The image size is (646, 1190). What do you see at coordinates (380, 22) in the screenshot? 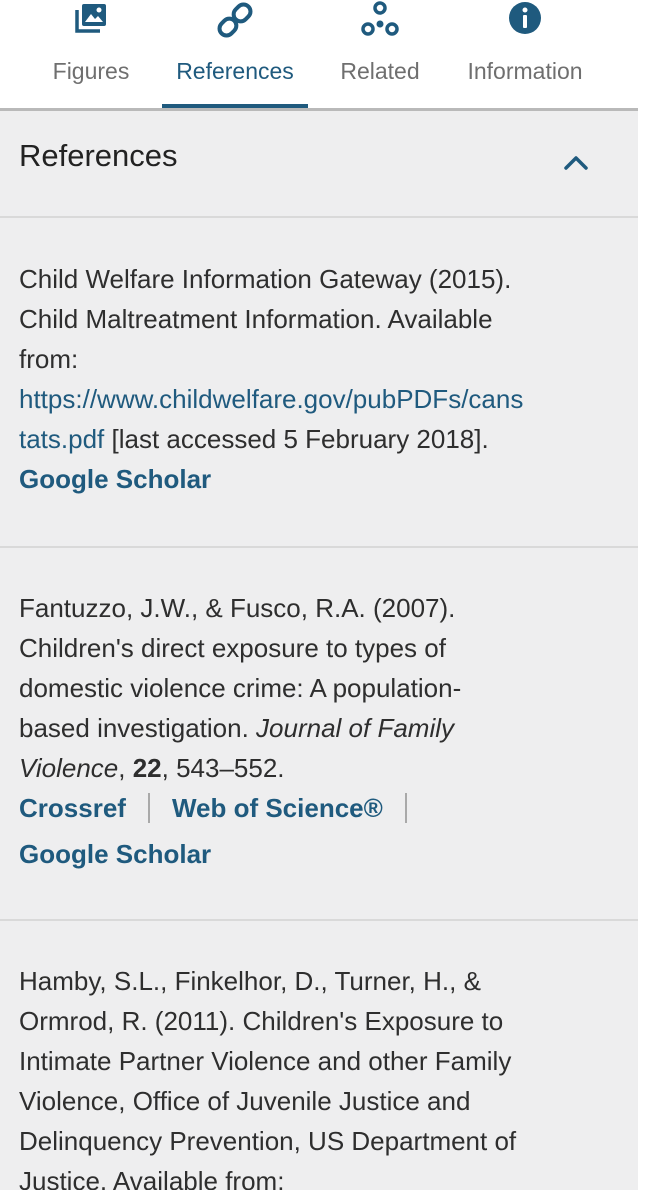
I see `related-nodes-icon` at bounding box center [380, 22].